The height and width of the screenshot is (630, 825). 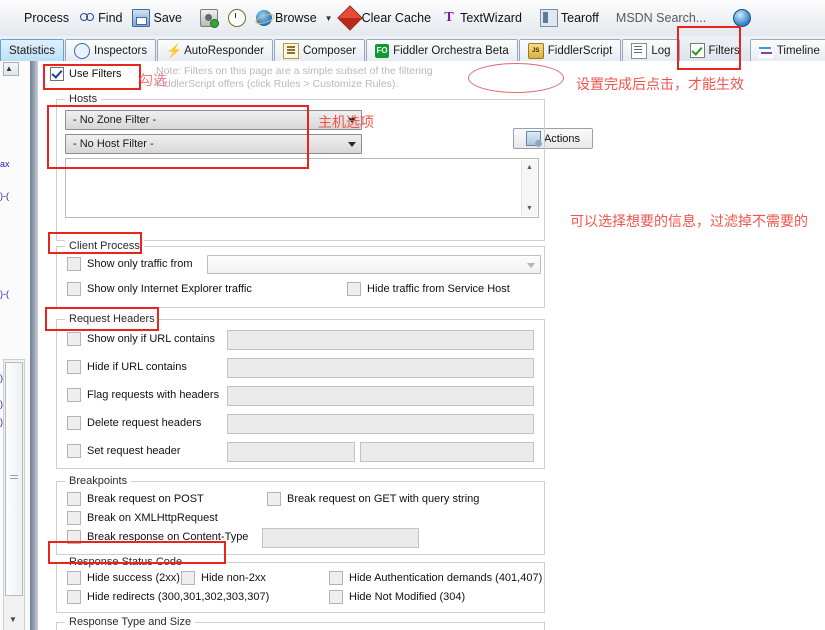 I want to click on tab-filters: Filters, so click(x=715, y=50).